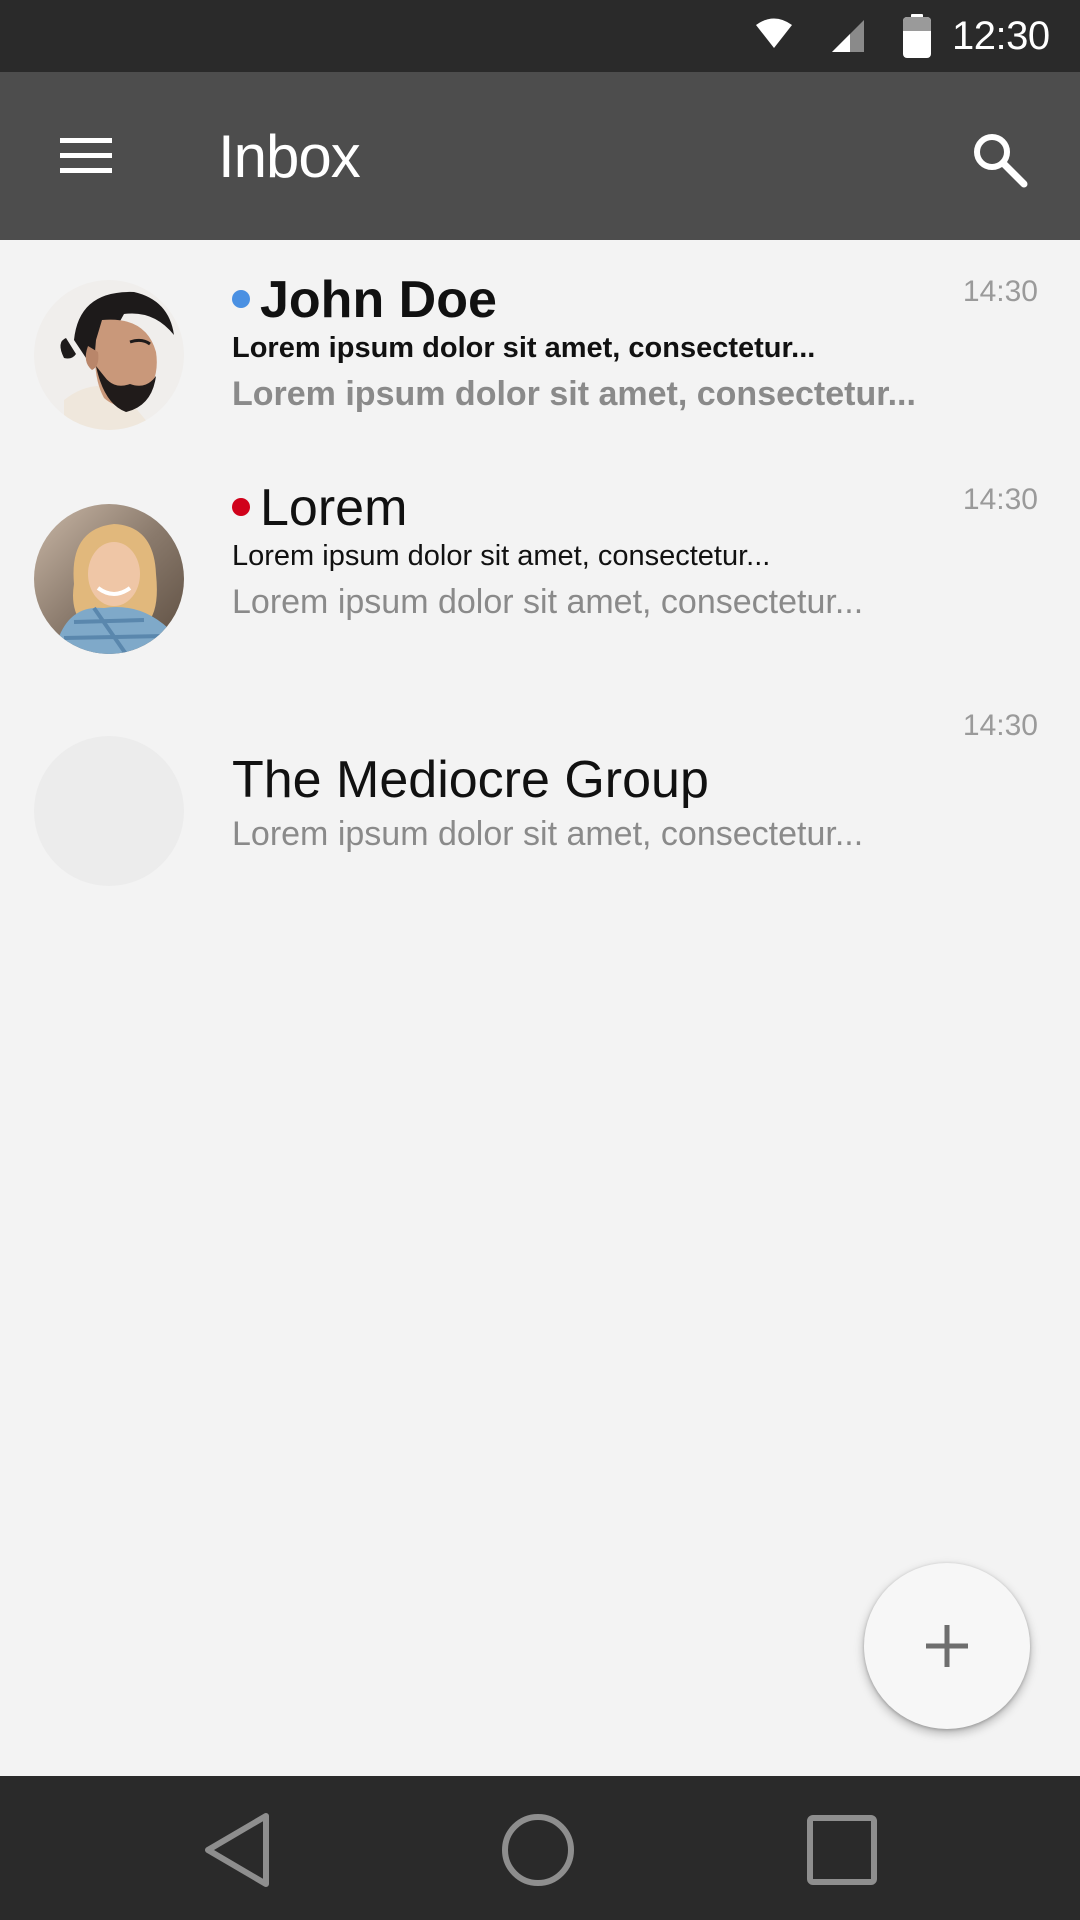 Image resolution: width=1080 pixels, height=1920 pixels. Describe the element at coordinates (774, 33) in the screenshot. I see `wifi-icon` at that location.